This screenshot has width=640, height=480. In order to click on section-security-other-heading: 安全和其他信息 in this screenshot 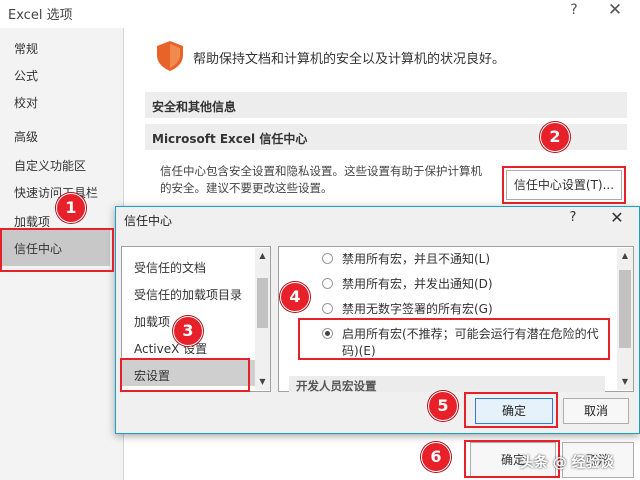, I will do `click(194, 107)`.